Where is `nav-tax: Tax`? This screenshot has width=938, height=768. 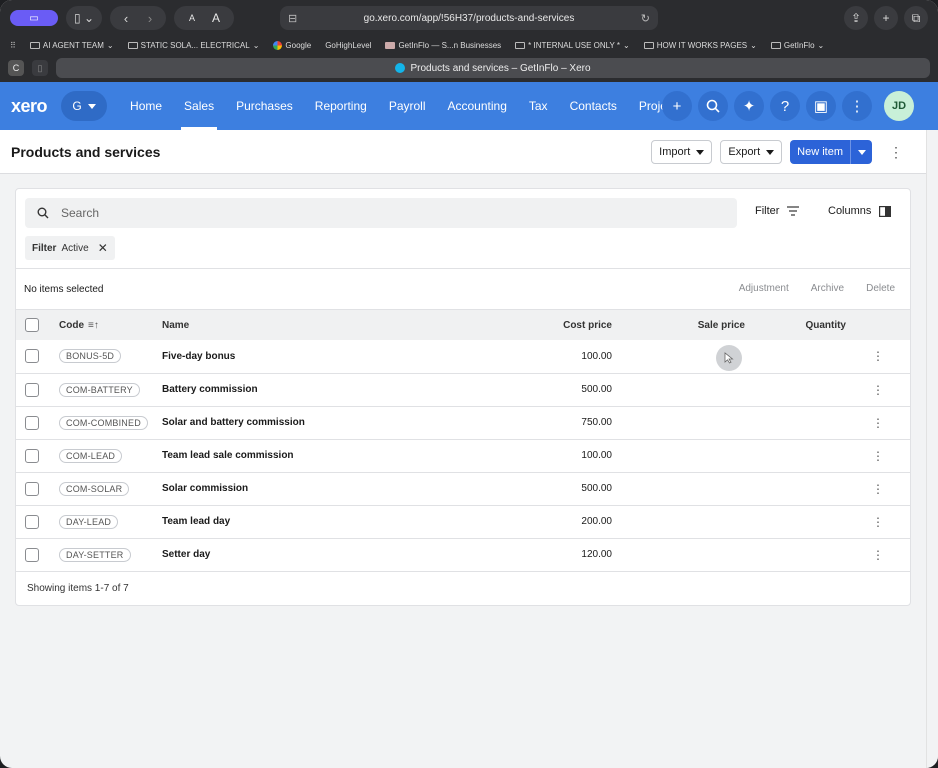
nav-tax: Tax is located at coordinates (538, 106).